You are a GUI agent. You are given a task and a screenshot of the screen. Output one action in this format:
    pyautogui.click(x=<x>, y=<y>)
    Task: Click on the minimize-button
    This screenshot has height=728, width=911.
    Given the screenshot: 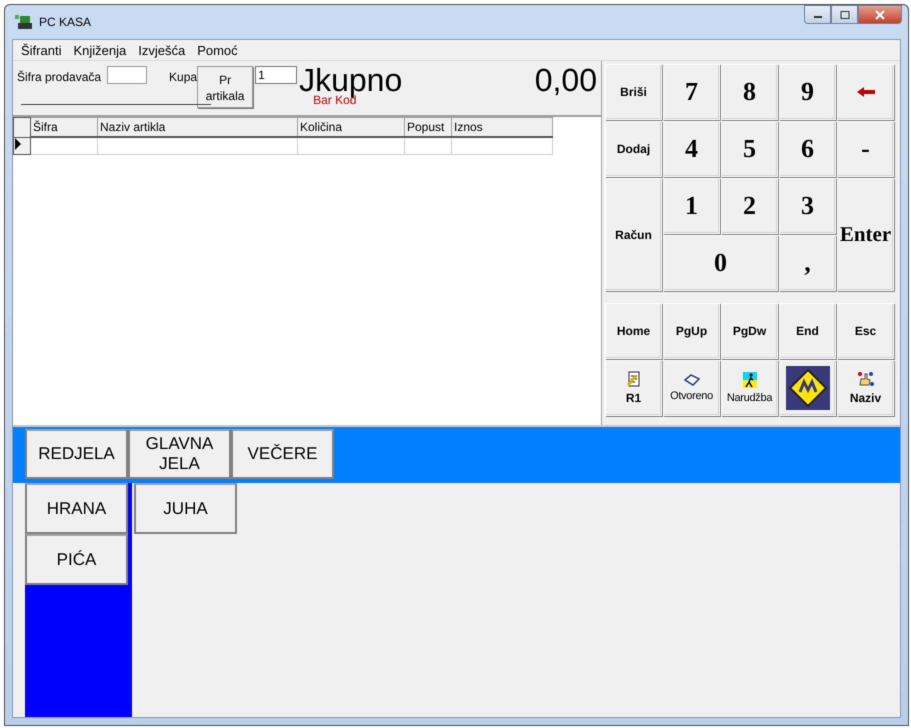 What is the action you would take?
    pyautogui.click(x=817, y=14)
    